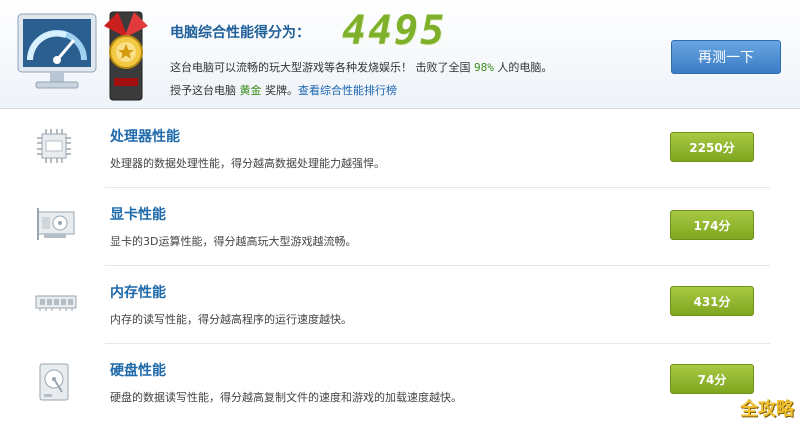 The image size is (800, 423). What do you see at coordinates (138, 293) in the screenshot?
I see `row-title: 内存性能` at bounding box center [138, 293].